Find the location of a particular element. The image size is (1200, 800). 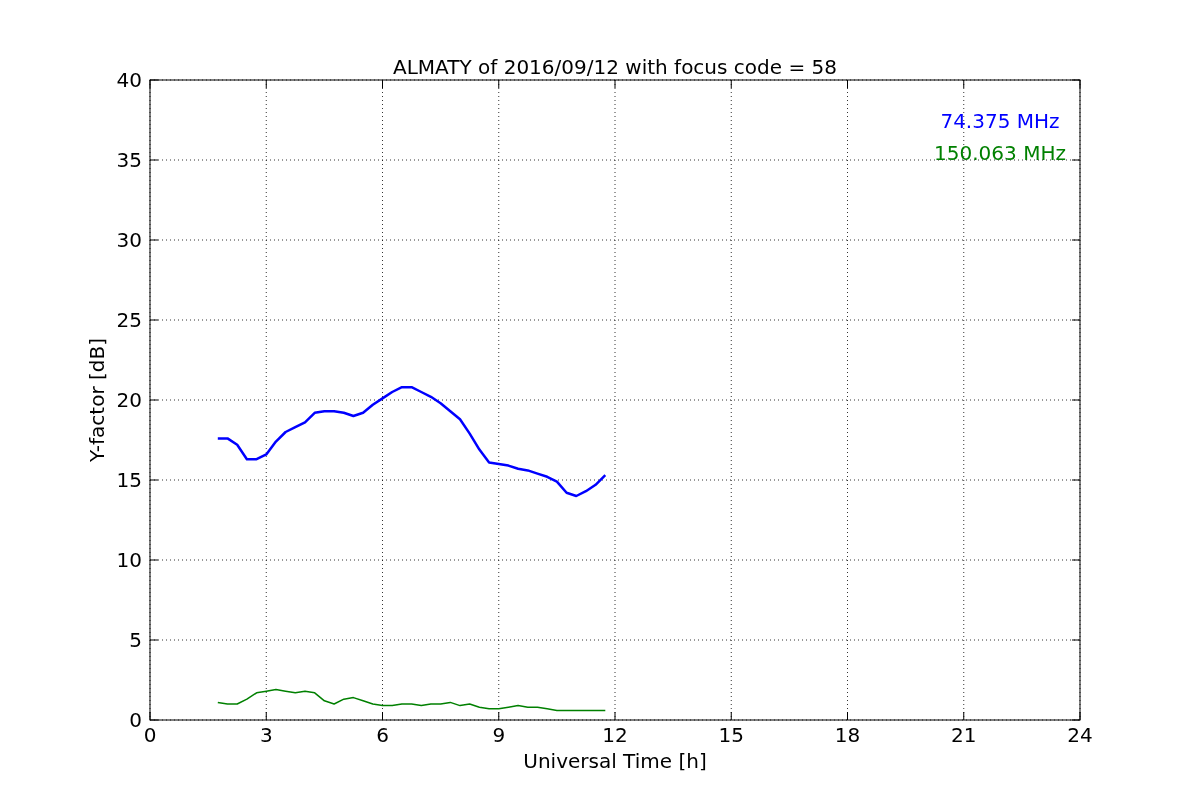

chart-title: ALMATY of 2016/09/12 with focus code = 58 is located at coordinates (615, 67).